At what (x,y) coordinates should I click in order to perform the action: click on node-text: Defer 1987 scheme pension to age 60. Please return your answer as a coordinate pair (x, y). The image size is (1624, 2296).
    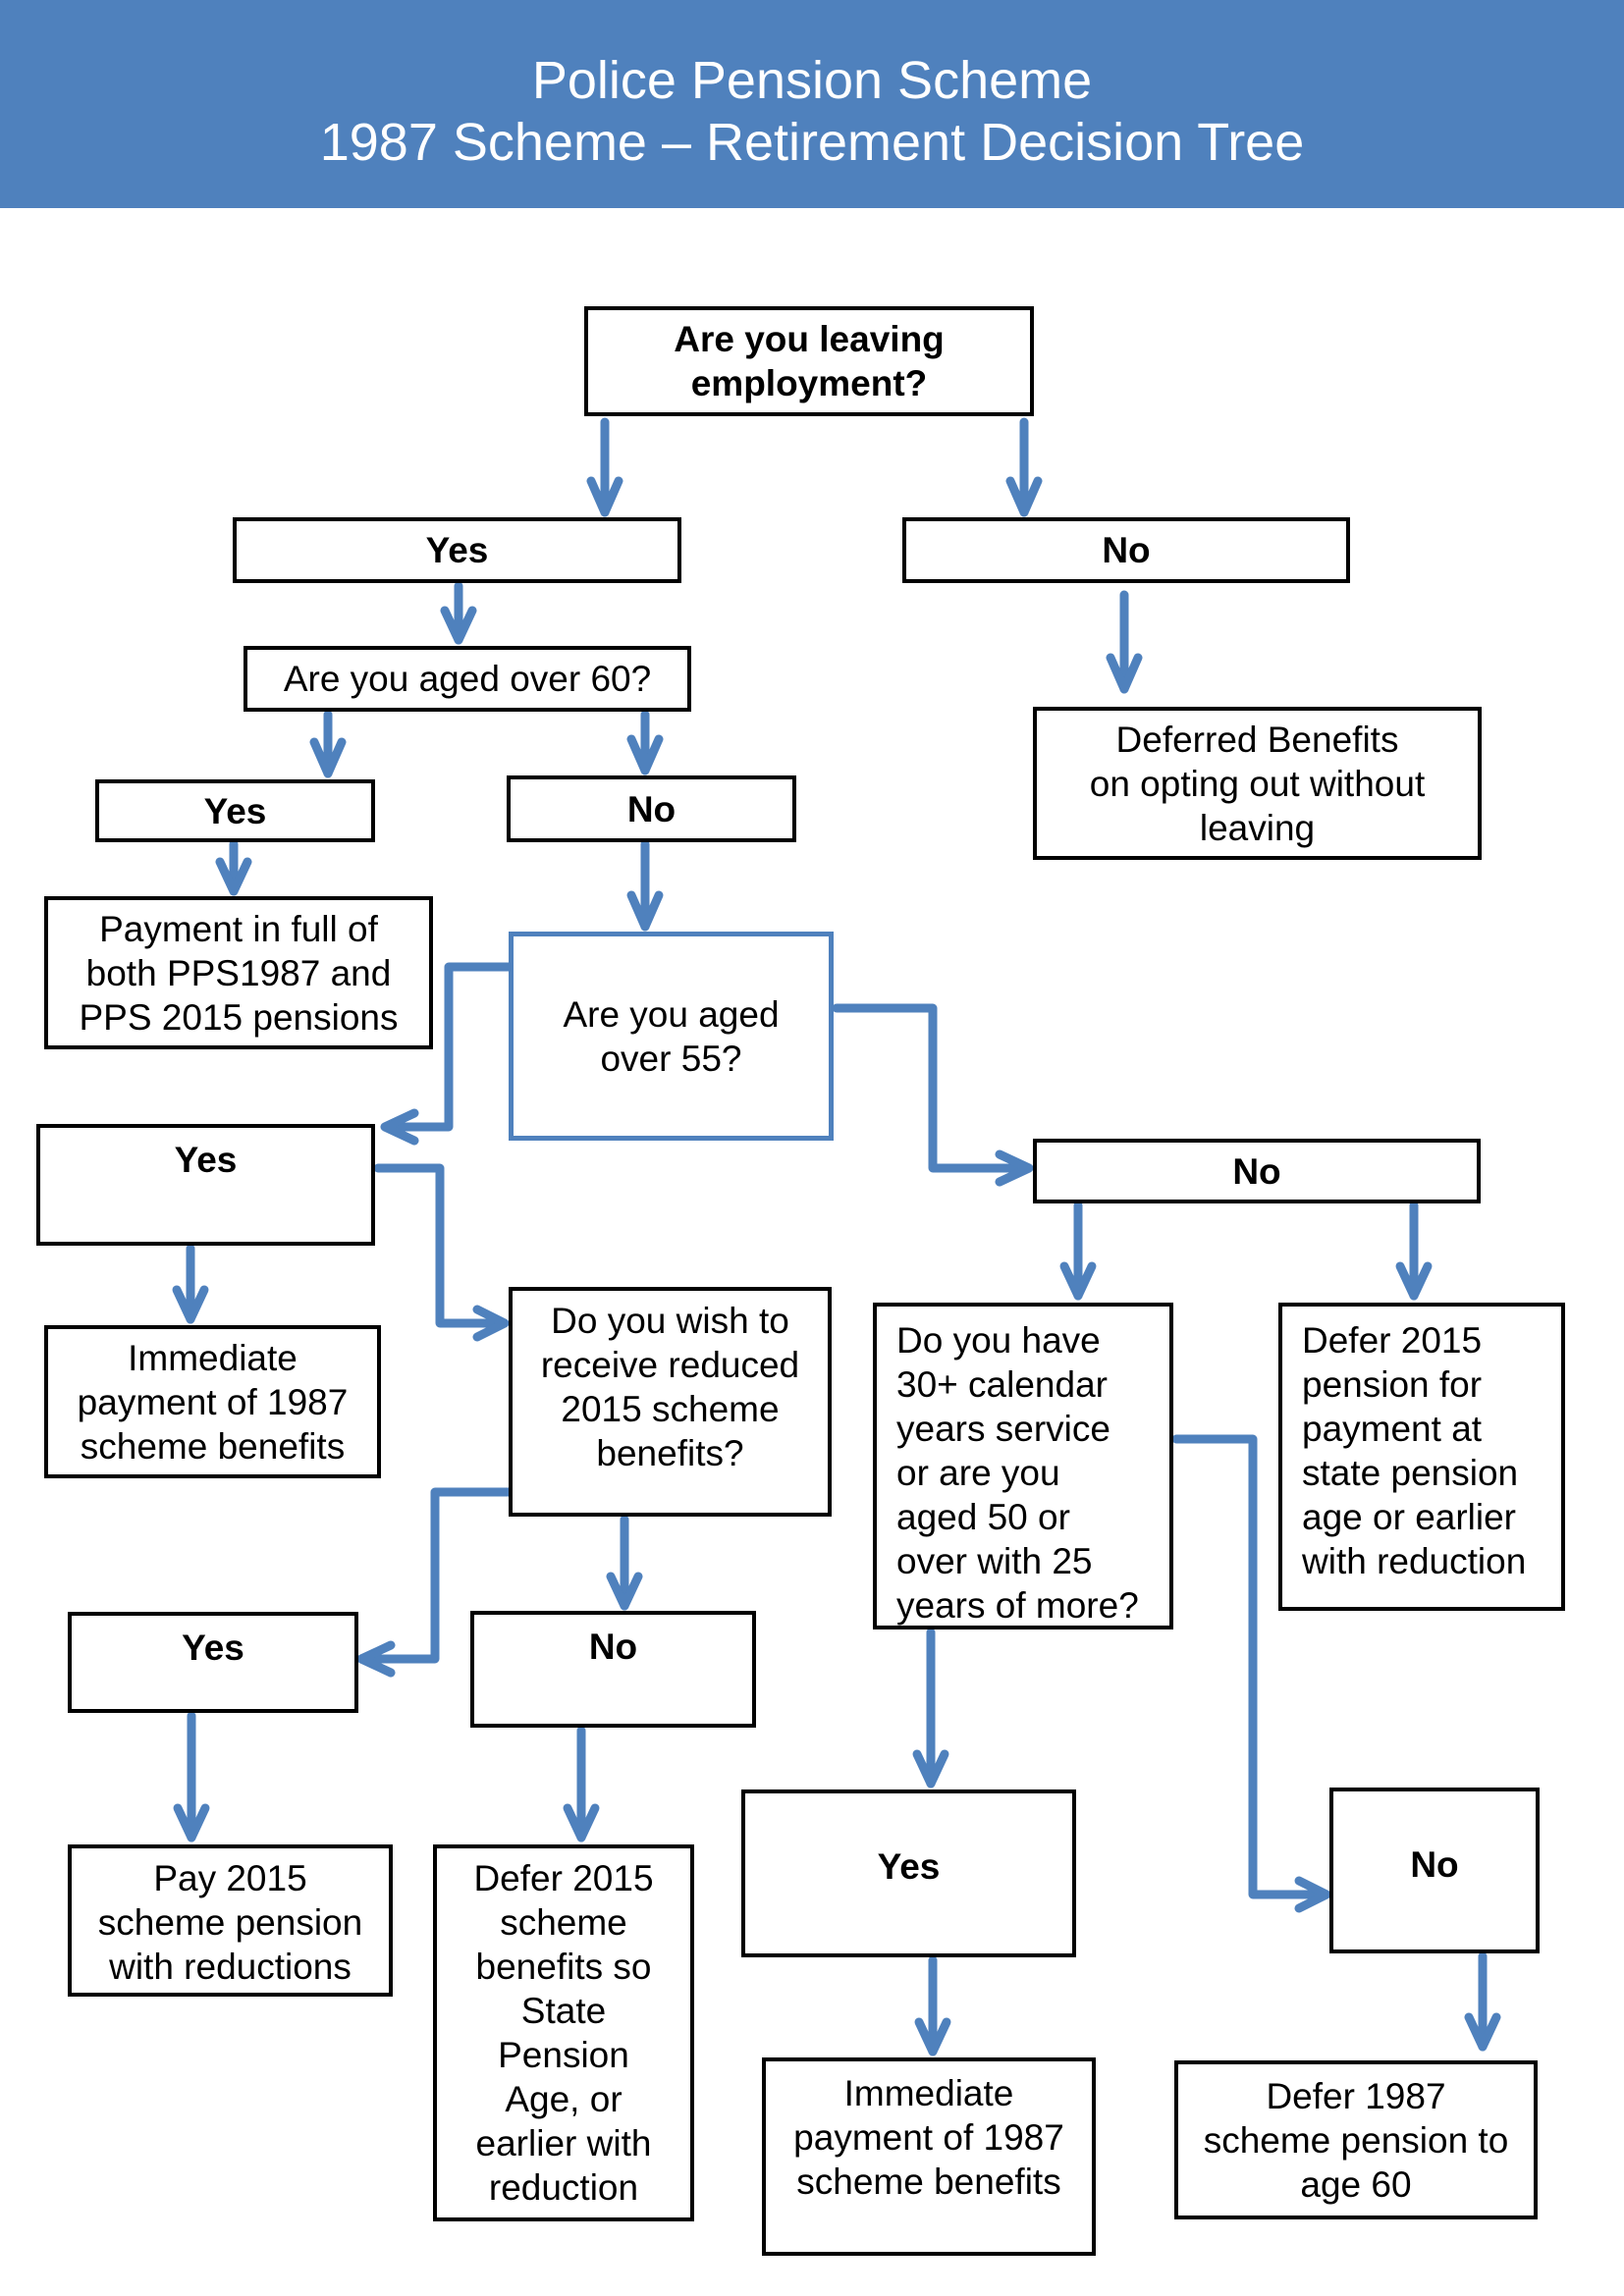
    Looking at the image, I should click on (1356, 2140).